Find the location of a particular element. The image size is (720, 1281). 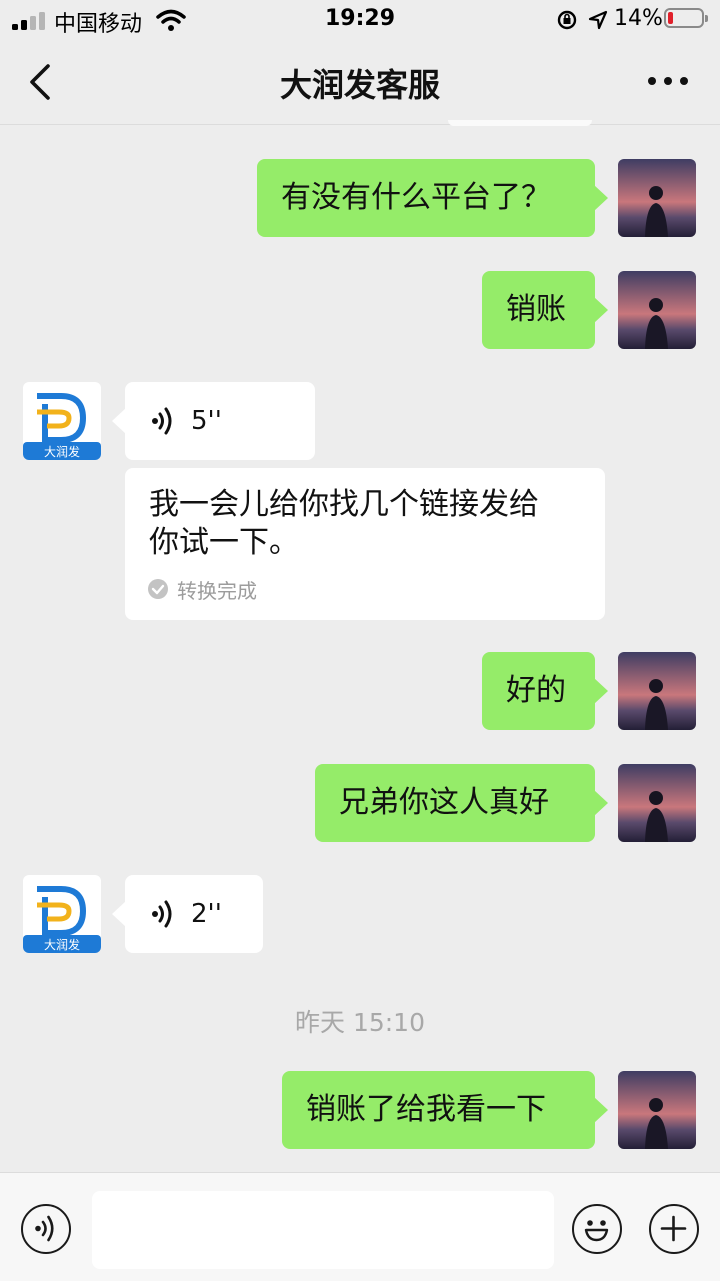

plus-icon is located at coordinates (673, 1228).